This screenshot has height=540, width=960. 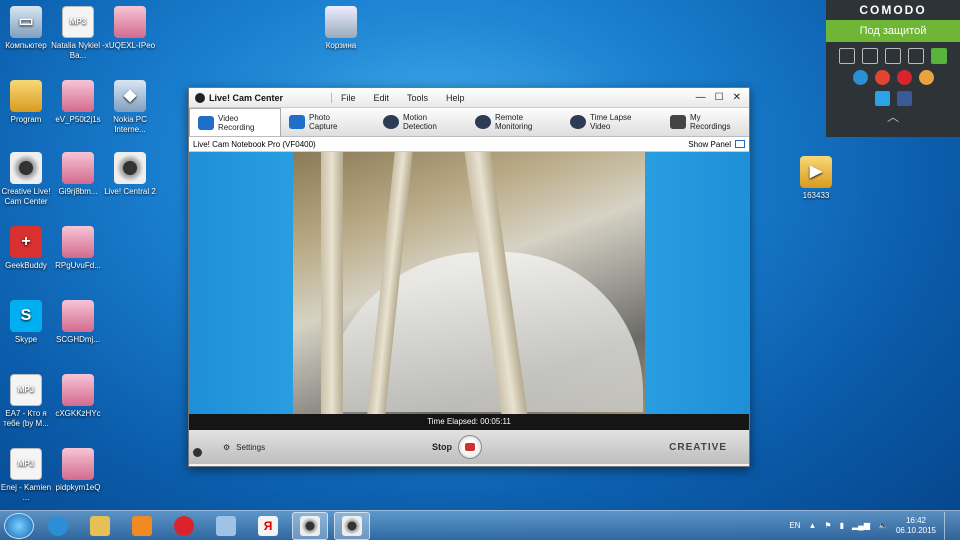 What do you see at coordinates (26, 22) in the screenshot?
I see `computer-icon: ▭` at bounding box center [26, 22].